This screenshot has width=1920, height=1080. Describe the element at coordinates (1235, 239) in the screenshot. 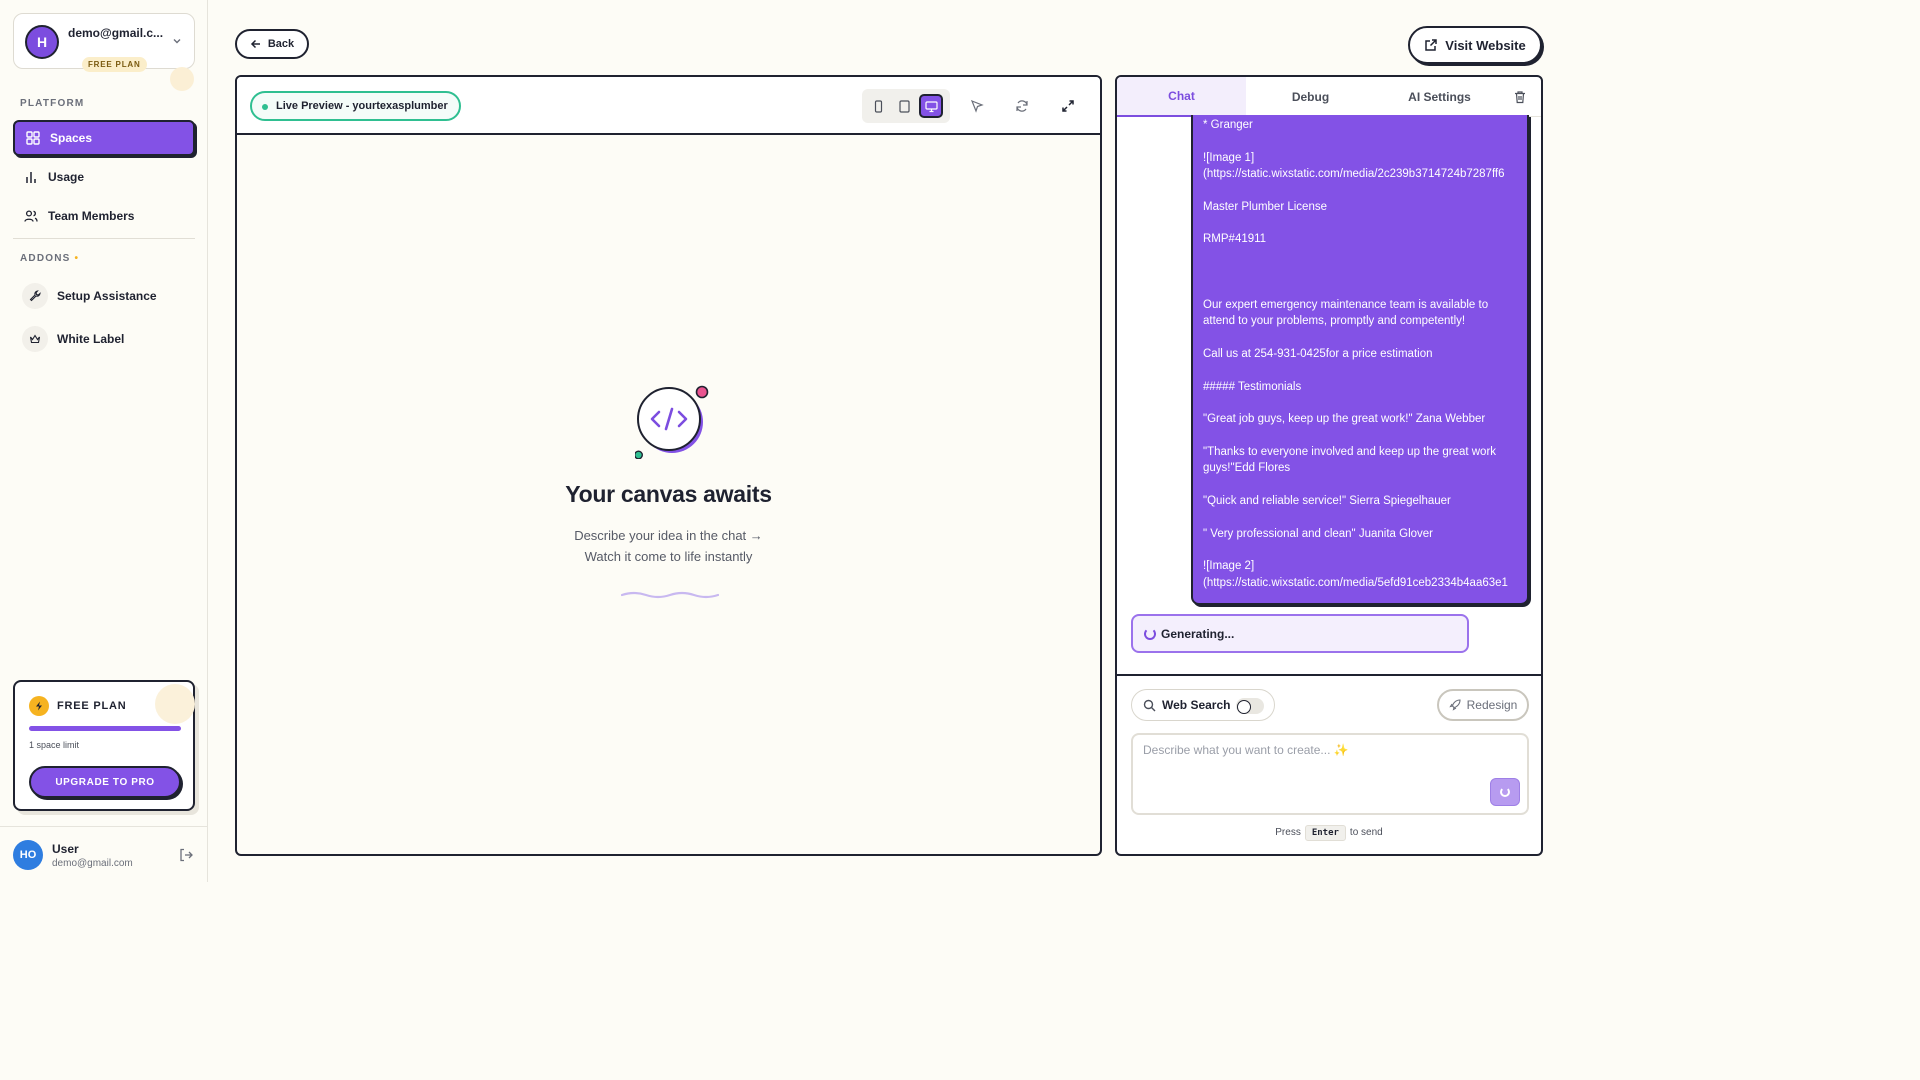

I see `message-line: RMP#41911` at that location.